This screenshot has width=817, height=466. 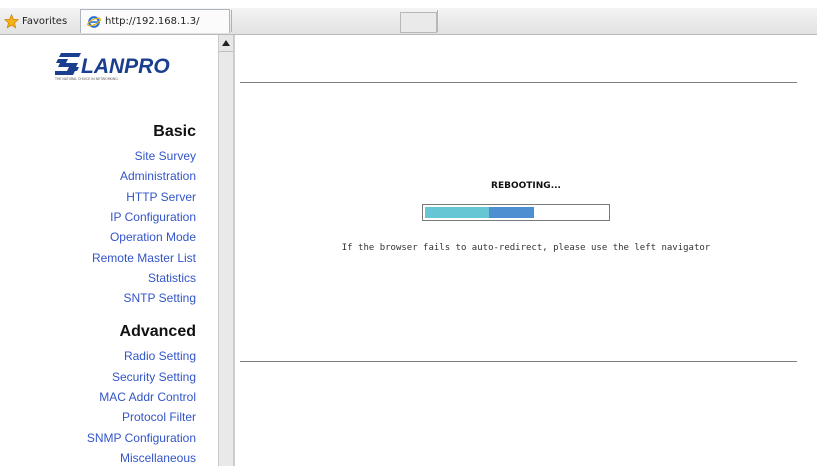 I want to click on browser-tab-title: http://192.168.1.3/, so click(x=152, y=21).